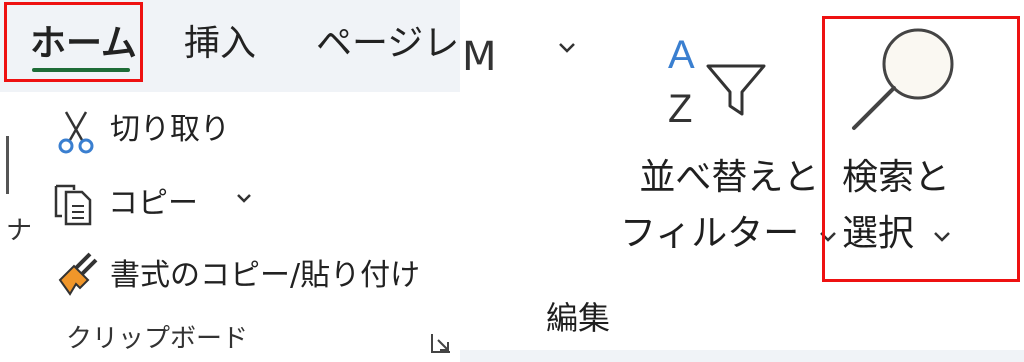 The width and height of the screenshot is (1024, 362). Describe the element at coordinates (153, 204) in the screenshot. I see `copy-label: コピー` at that location.